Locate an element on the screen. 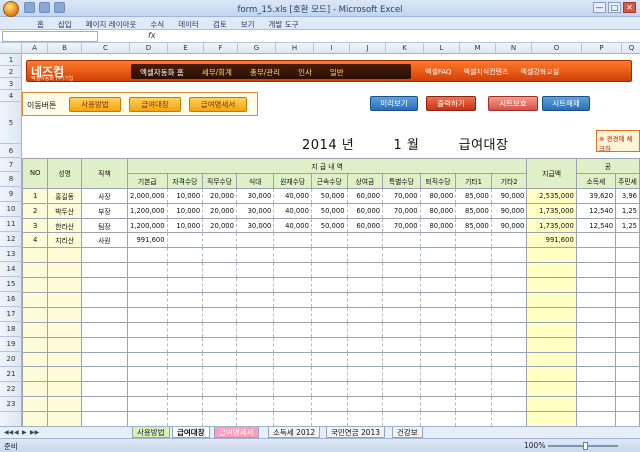  row-header: 1 is located at coordinates (11, 60).